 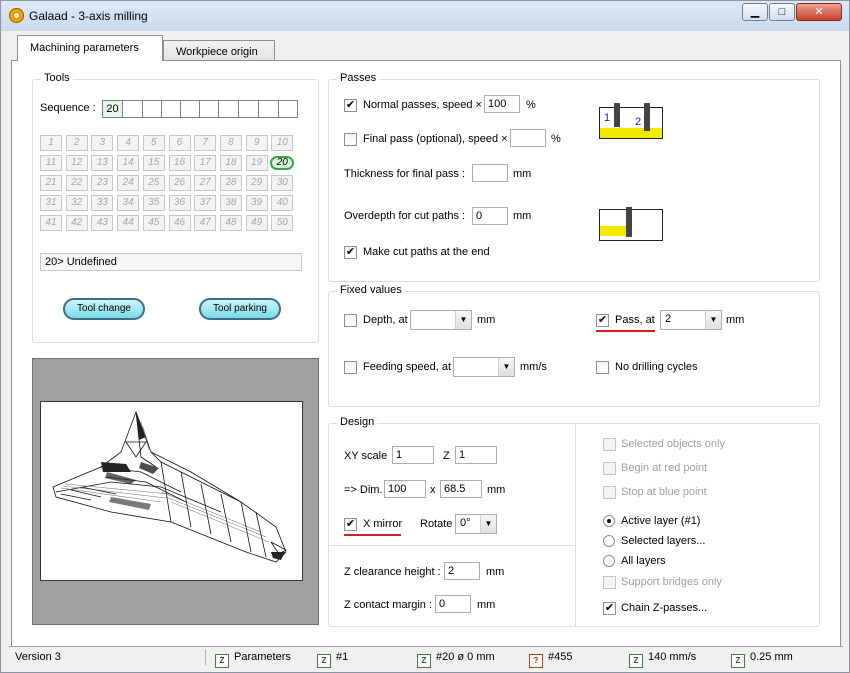 What do you see at coordinates (609, 561) in the screenshot?
I see `all-layers-radio` at bounding box center [609, 561].